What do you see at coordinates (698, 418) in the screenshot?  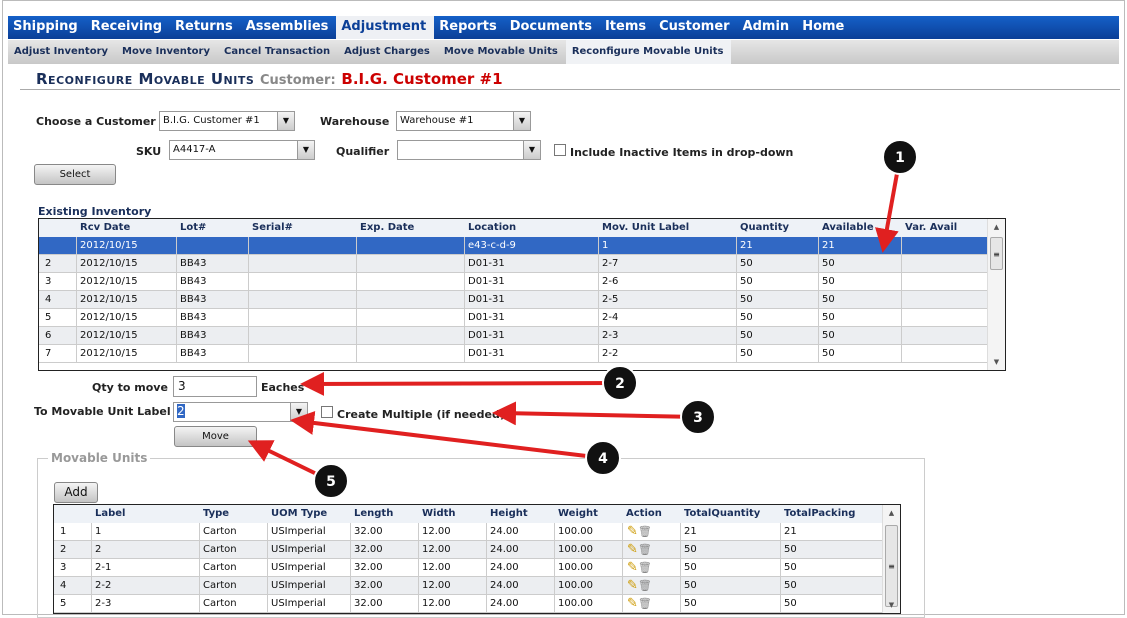 I see `annotation-number: 3` at bounding box center [698, 418].